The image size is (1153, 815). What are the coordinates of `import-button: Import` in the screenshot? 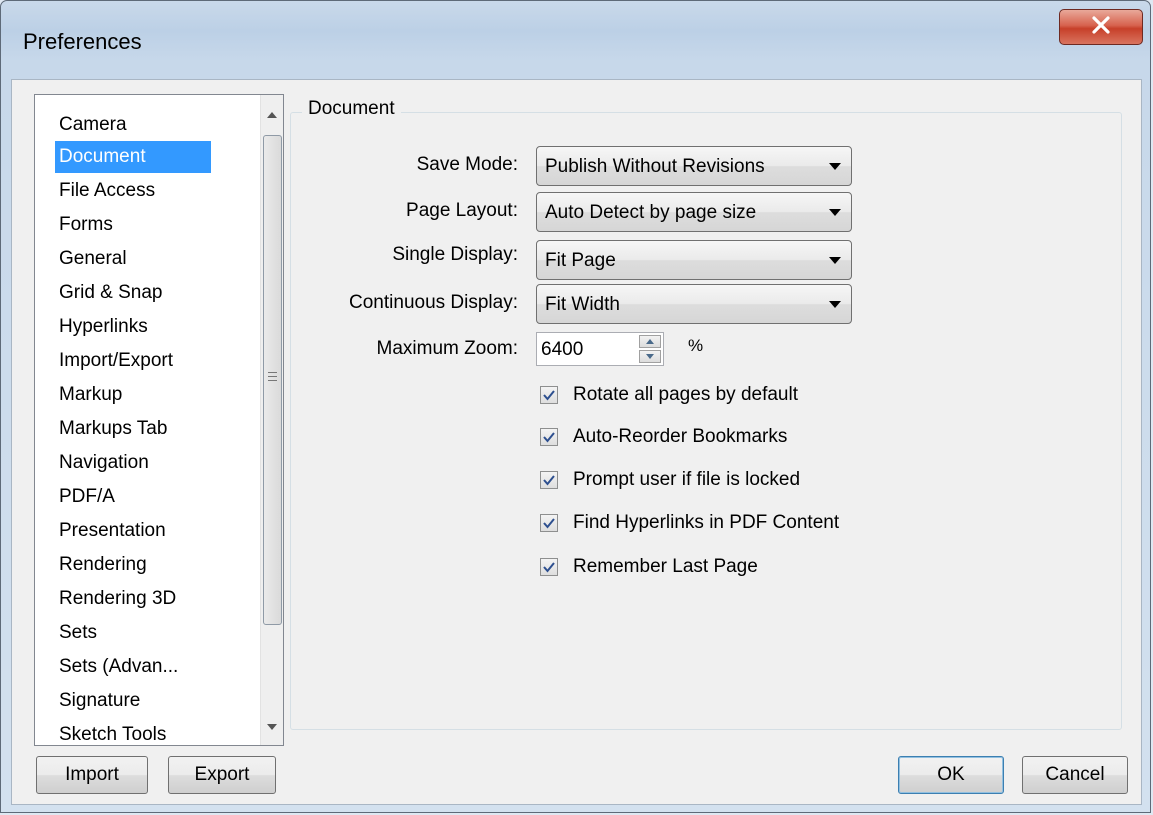 It's located at (92, 775).